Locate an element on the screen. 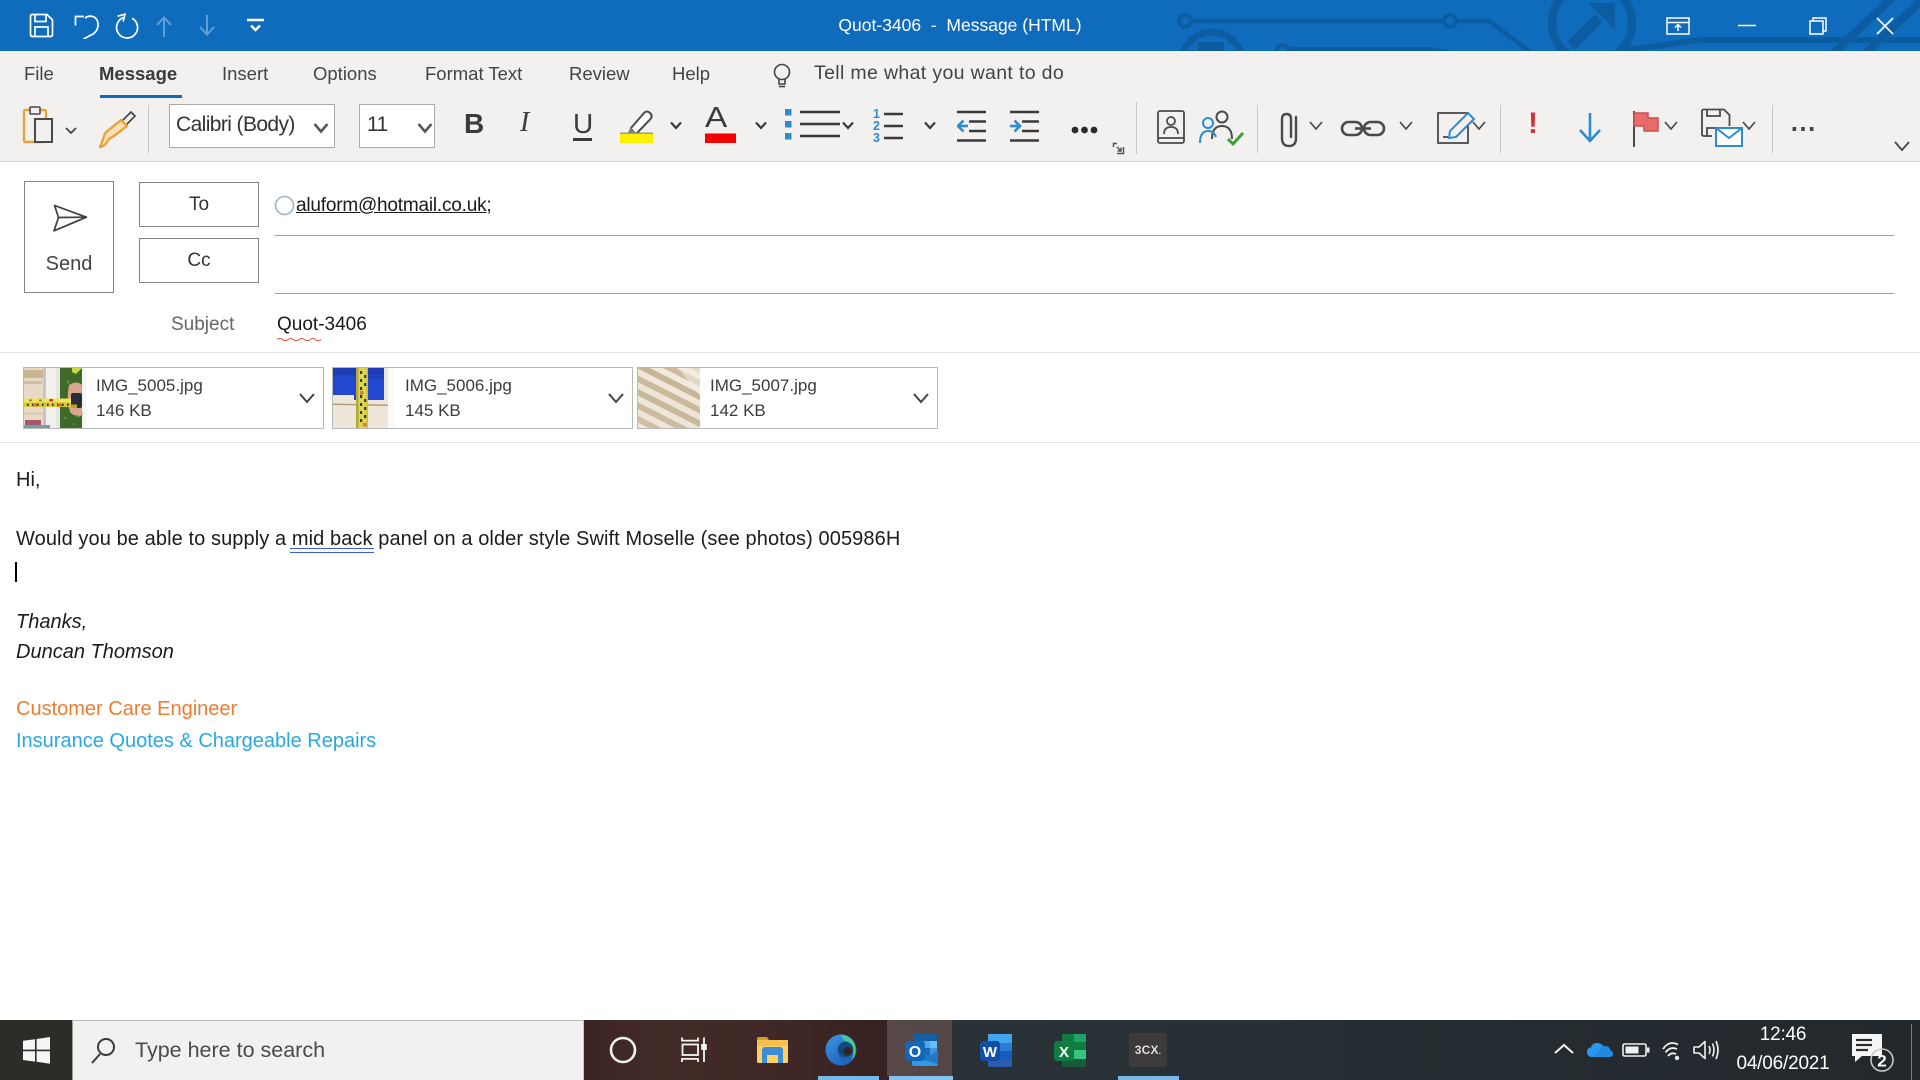  svg-text: X is located at coordinates (1064, 1052).